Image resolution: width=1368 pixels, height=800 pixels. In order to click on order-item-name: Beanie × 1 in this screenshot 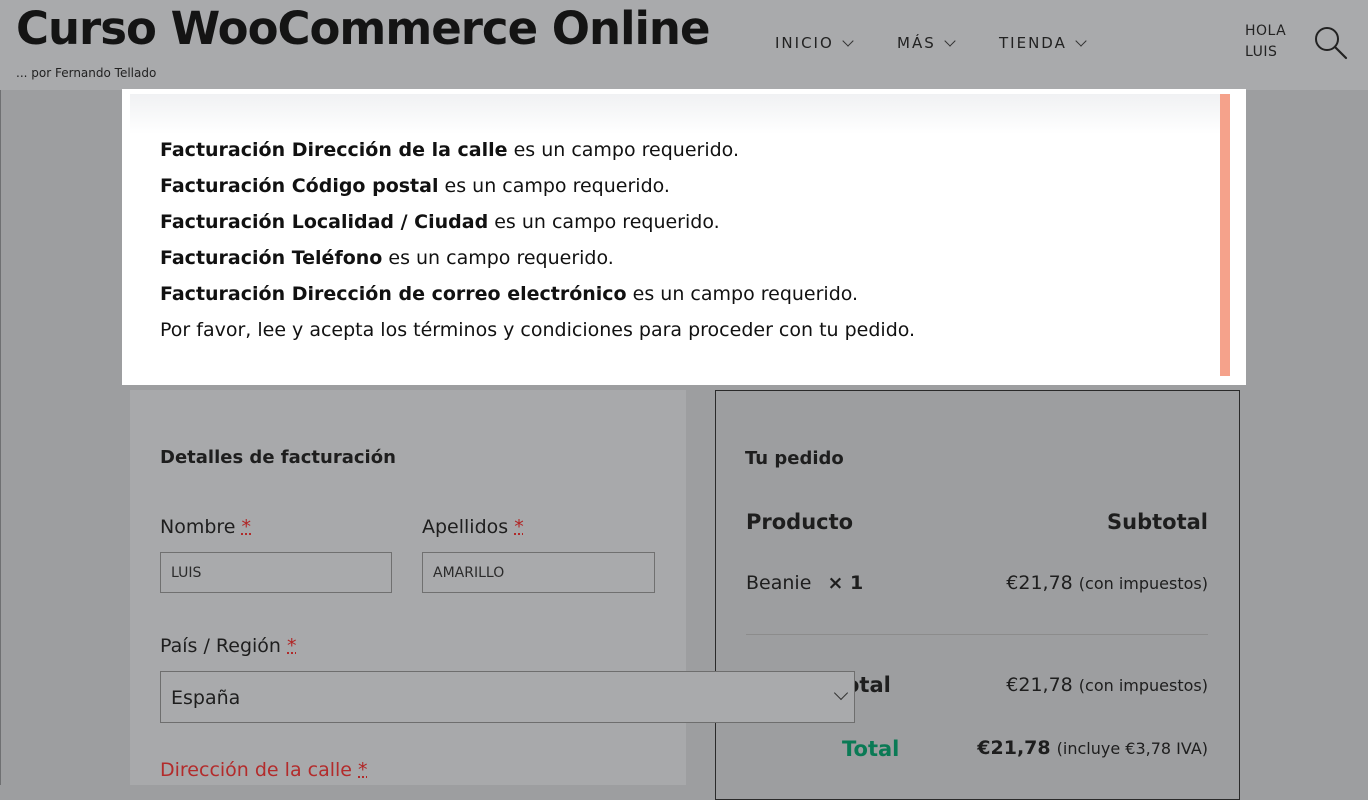, I will do `click(805, 583)`.